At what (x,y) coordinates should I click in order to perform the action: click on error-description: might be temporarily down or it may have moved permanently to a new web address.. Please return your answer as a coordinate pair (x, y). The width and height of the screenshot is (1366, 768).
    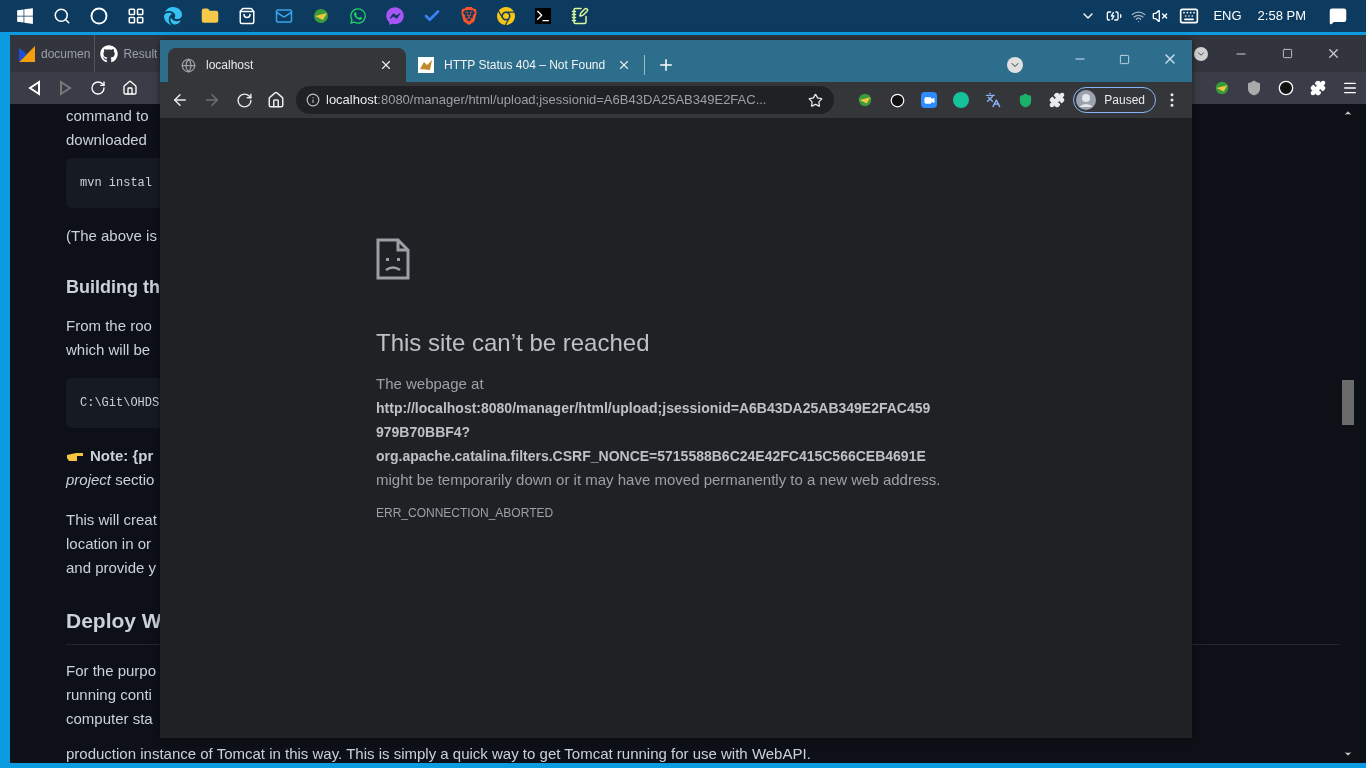
    Looking at the image, I should click on (659, 480).